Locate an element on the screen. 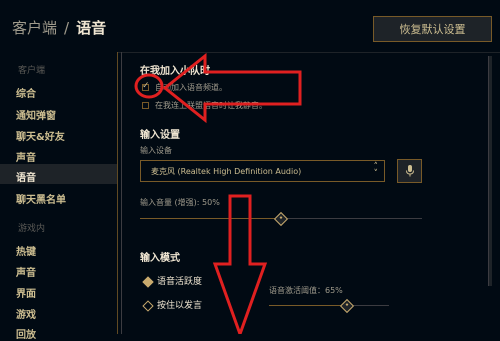 Image resolution: width=500 pixels, height=341 pixels. microphone-test-button is located at coordinates (409, 171).